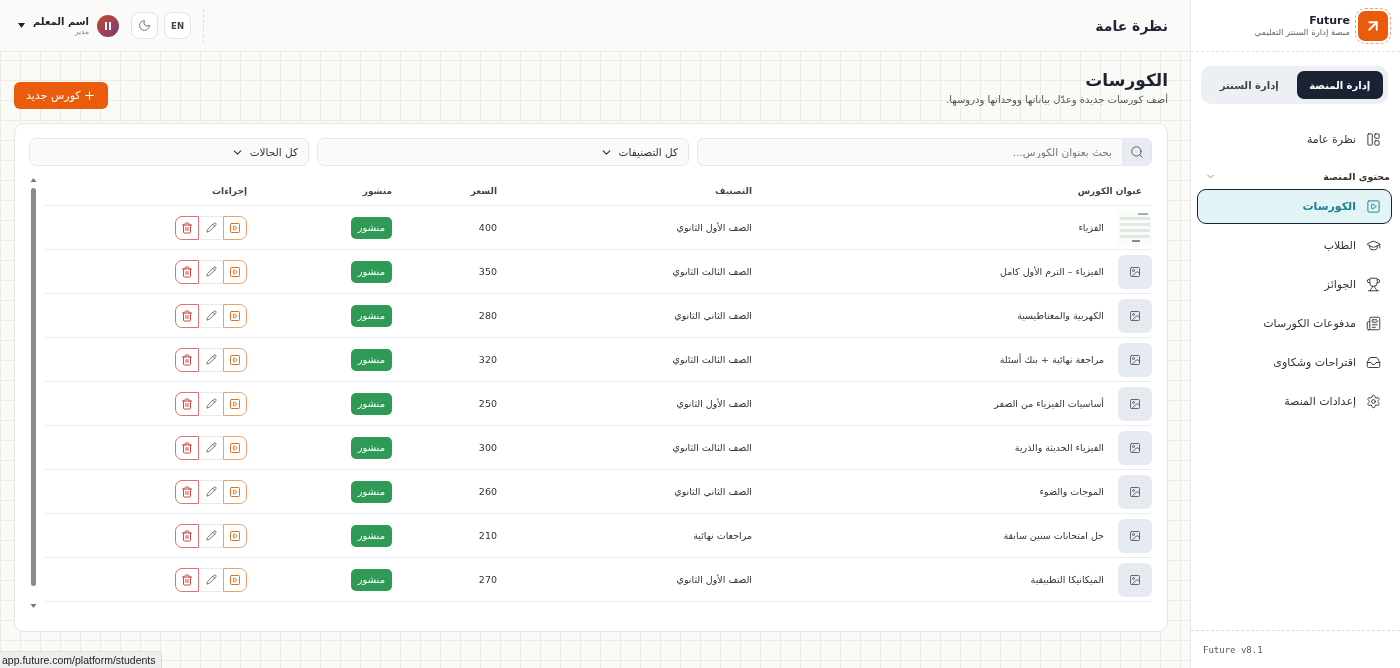  Describe the element at coordinates (81, 659) in the screenshot. I see `link-status-bar: app.future.com/platform/students` at that location.